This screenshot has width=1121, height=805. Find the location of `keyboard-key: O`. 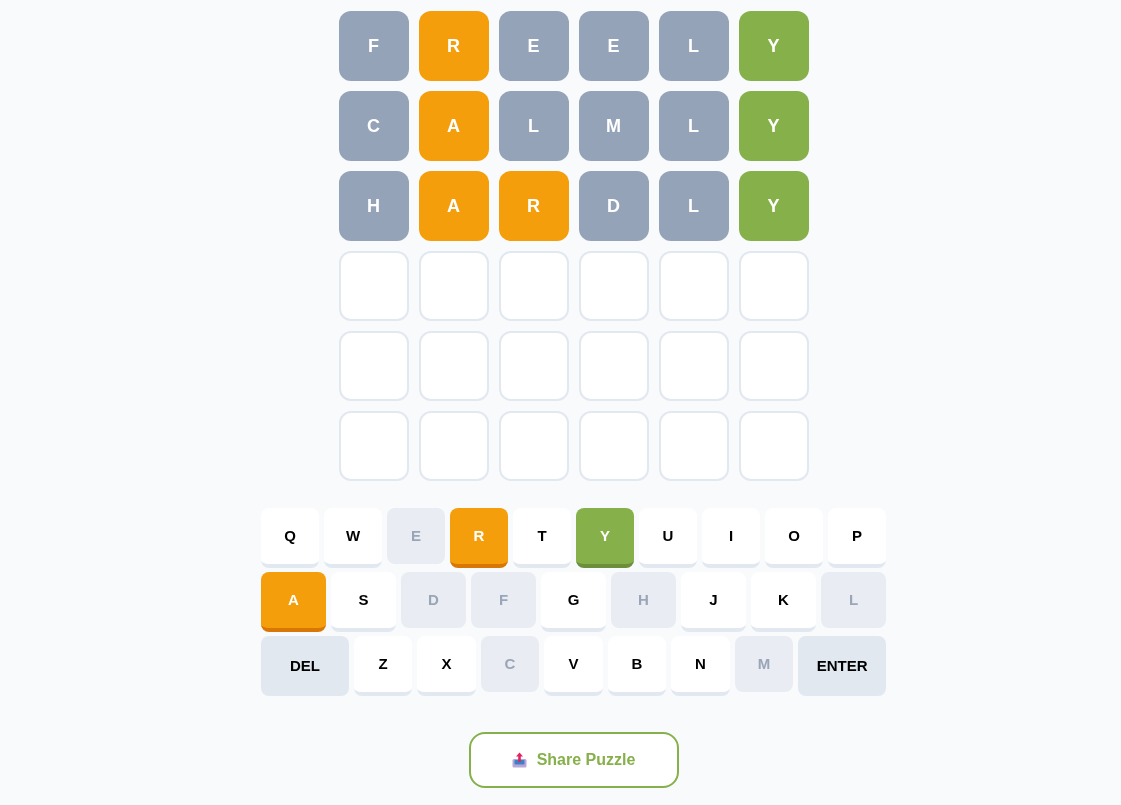

keyboard-key: O is located at coordinates (794, 538).